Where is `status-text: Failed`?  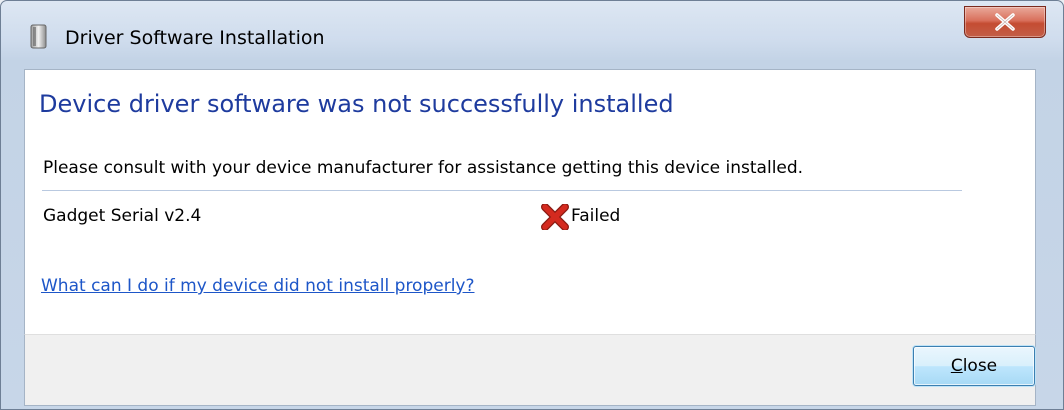
status-text: Failed is located at coordinates (596, 216).